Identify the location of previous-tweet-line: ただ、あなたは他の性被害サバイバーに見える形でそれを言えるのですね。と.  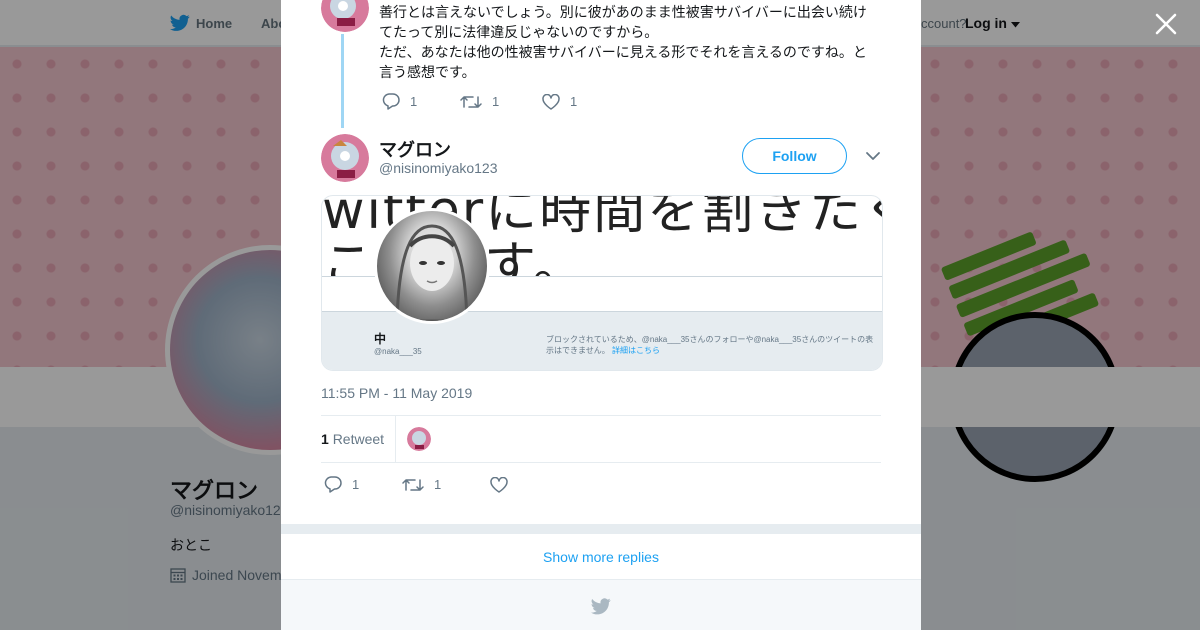
(623, 52).